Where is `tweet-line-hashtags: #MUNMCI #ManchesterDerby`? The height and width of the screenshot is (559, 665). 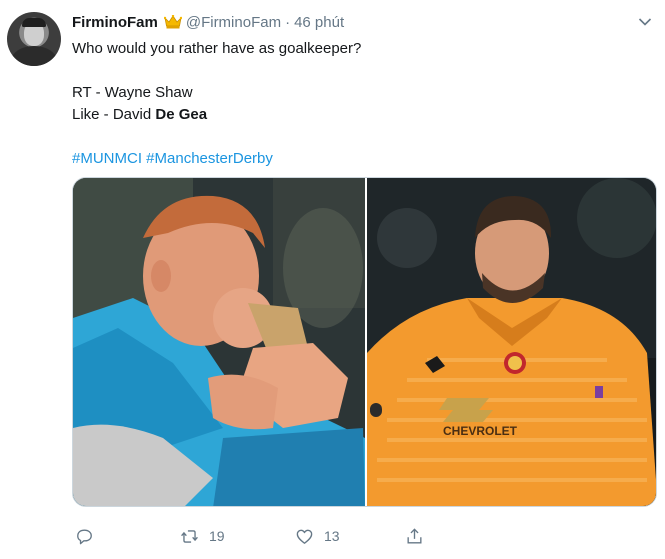
tweet-line-hashtags: #MUNMCI #ManchesterDerby is located at coordinates (362, 159).